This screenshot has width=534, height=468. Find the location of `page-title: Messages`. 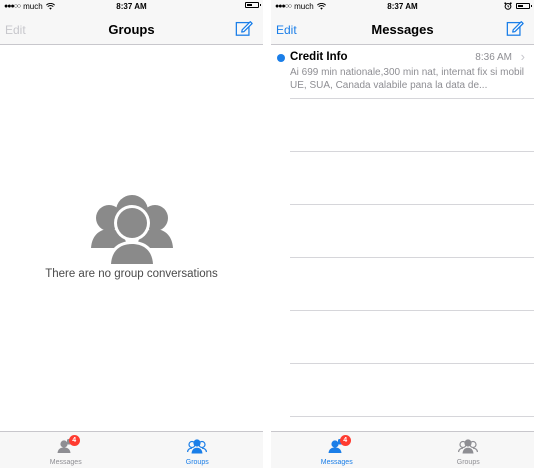

page-title: Messages is located at coordinates (402, 29).